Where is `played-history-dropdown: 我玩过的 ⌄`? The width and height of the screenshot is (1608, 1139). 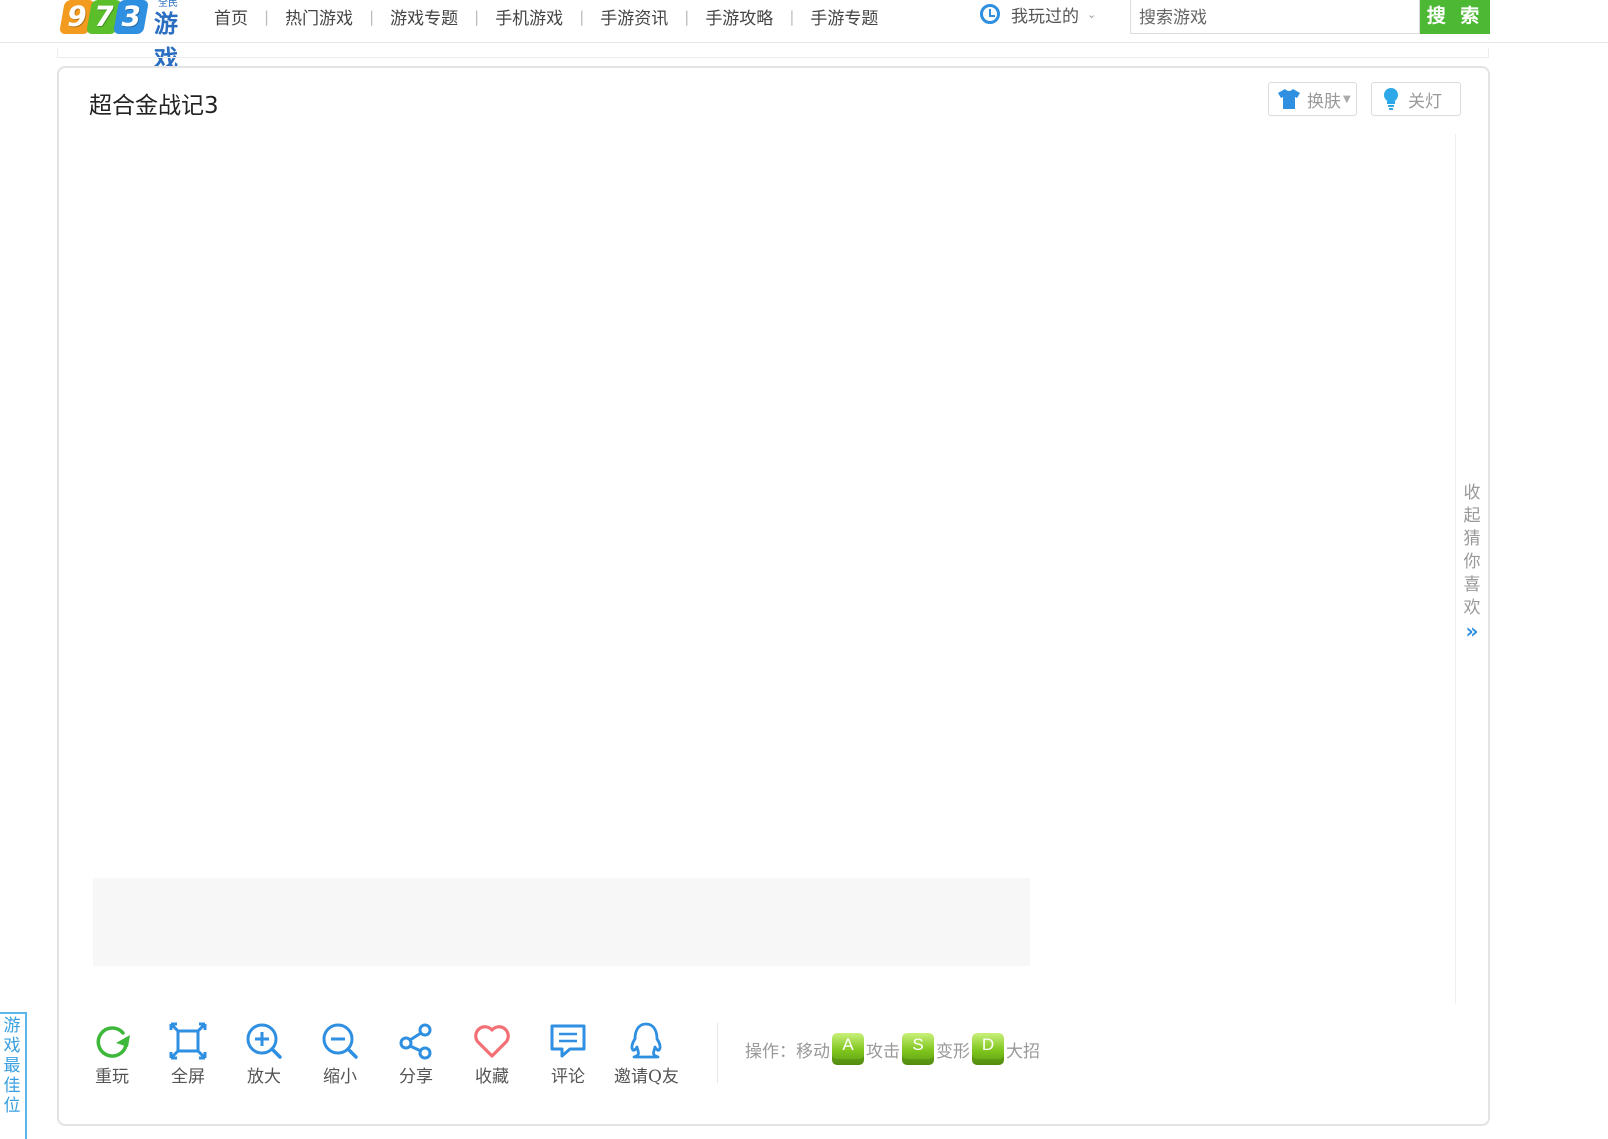
played-history-dropdown: 我玩过的 ⌄ is located at coordinates (1038, 14).